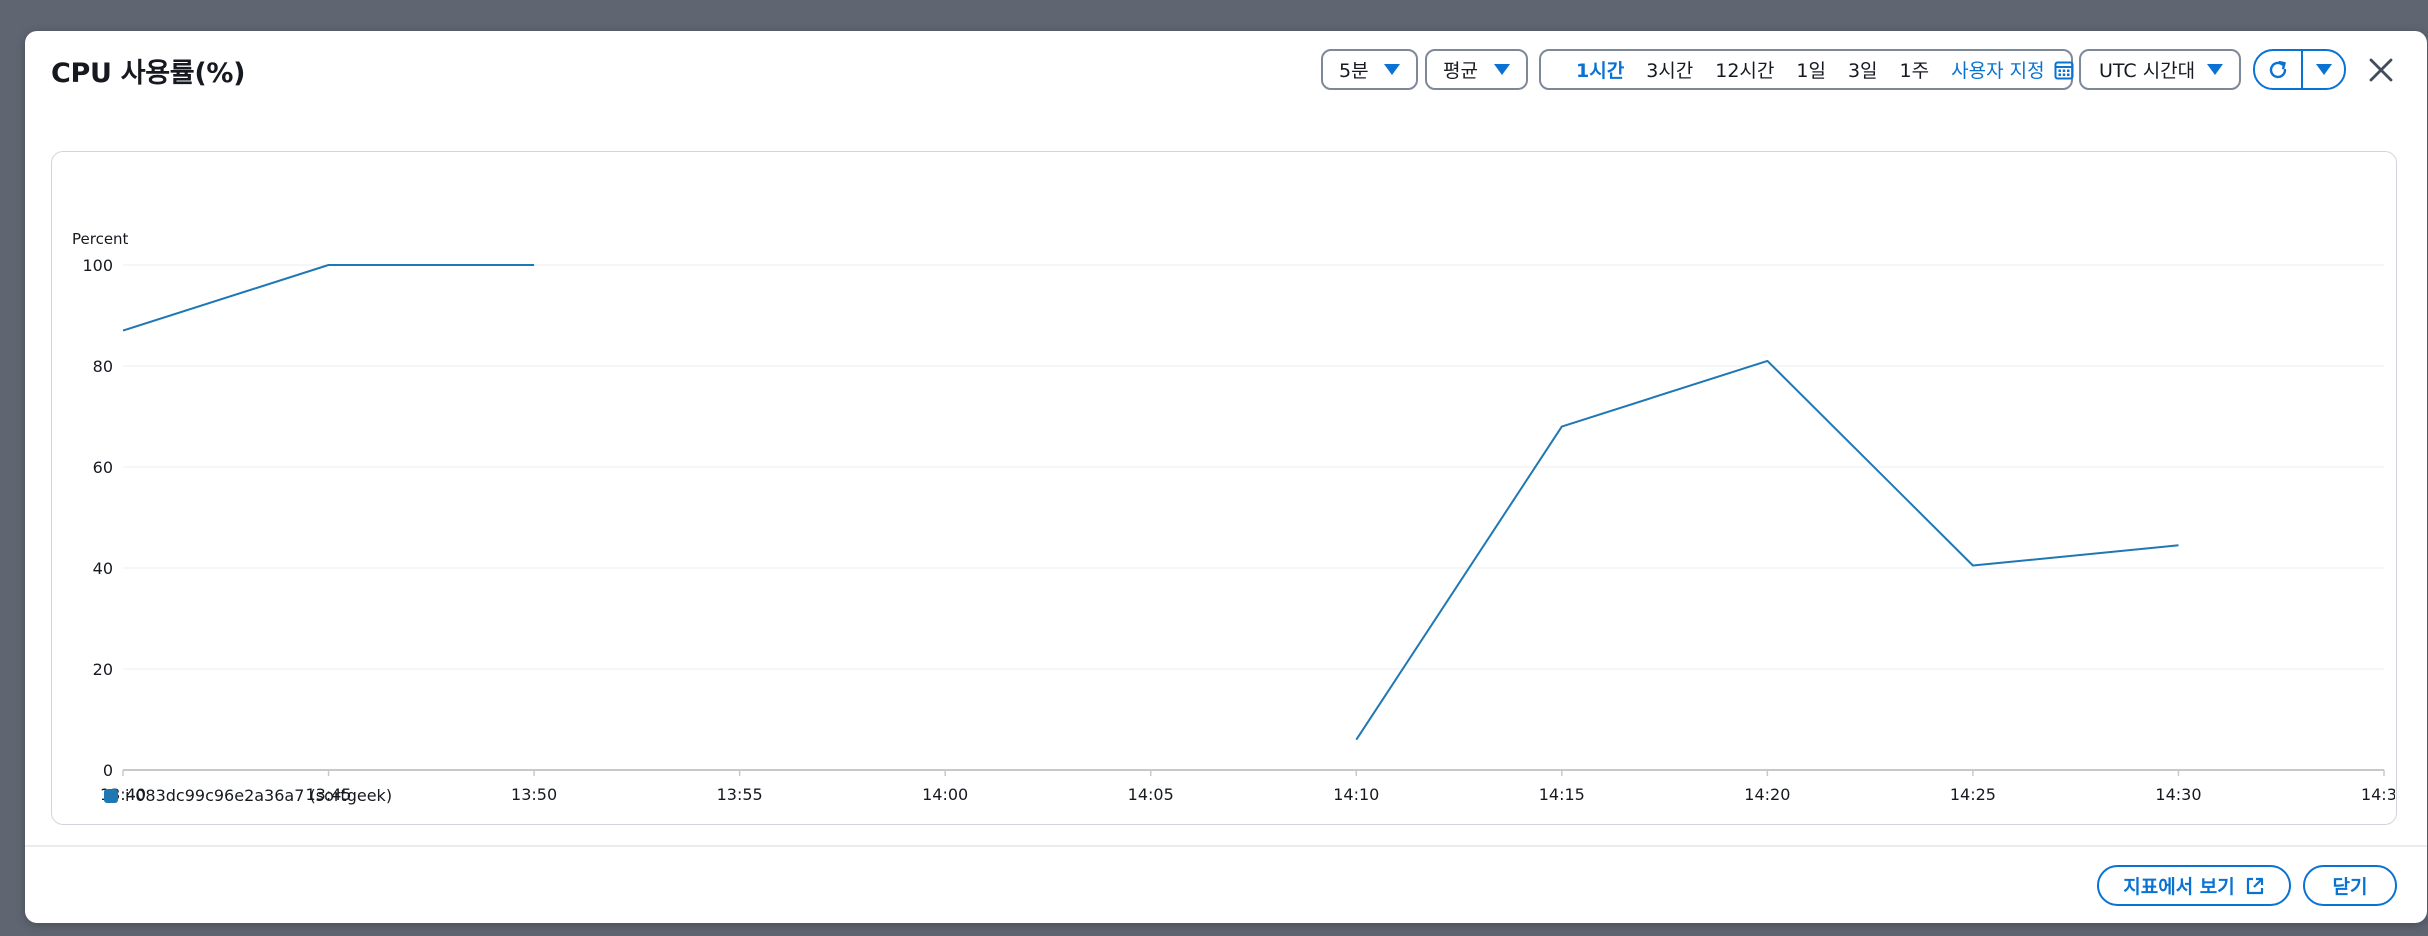 The width and height of the screenshot is (2428, 936). I want to click on refresh-split-button, so click(2299, 69).